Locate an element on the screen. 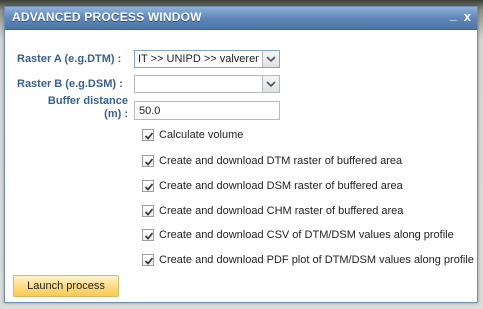 The width and height of the screenshot is (483, 309). buffer-distance-input: 50.0 is located at coordinates (207, 110).